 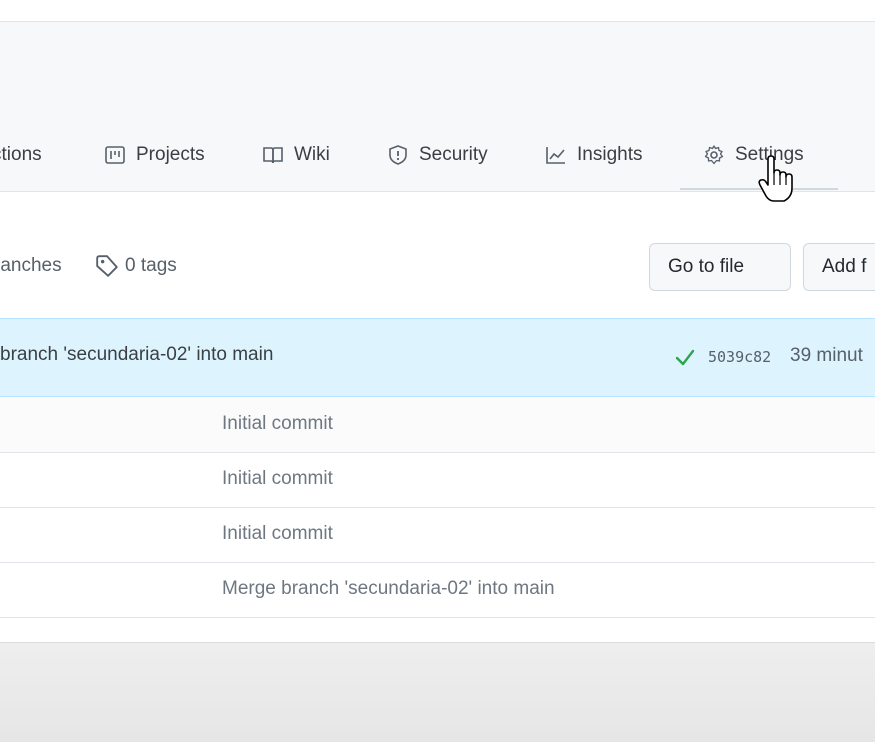 I want to click on branches-label: ranches, so click(x=31, y=265).